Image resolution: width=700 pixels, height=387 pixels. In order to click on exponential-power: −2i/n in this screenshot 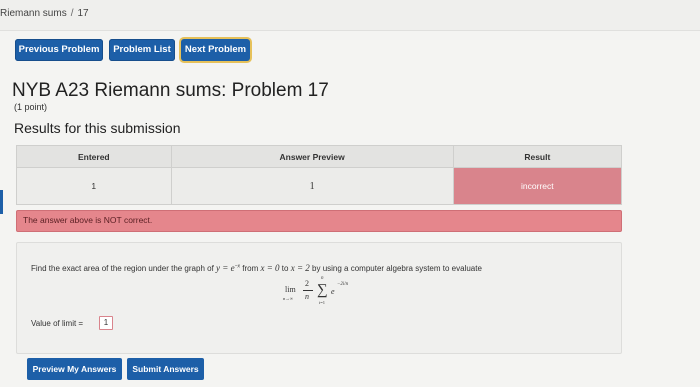, I will do `click(343, 284)`.